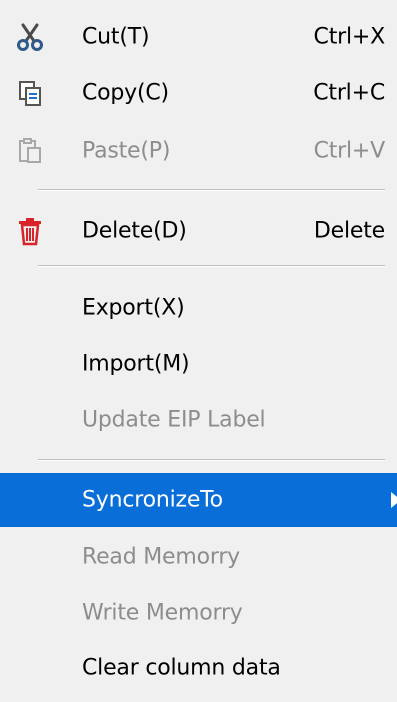 This screenshot has height=702, width=397. What do you see at coordinates (198, 364) in the screenshot?
I see `menu-item-import: Import(M)` at bounding box center [198, 364].